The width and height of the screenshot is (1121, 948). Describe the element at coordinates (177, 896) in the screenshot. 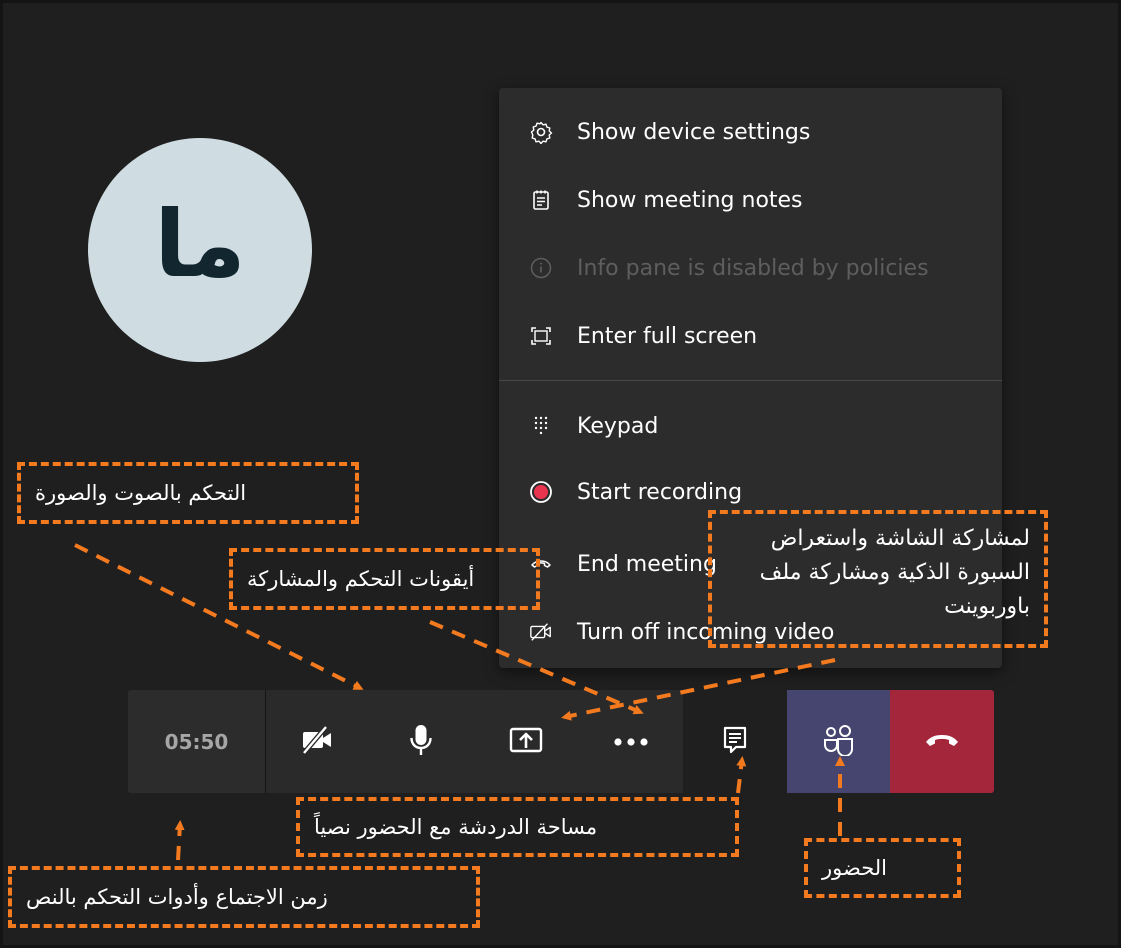

I see `annotation-text: زمن الاجتماع وأدوات التحكم بالنص` at that location.